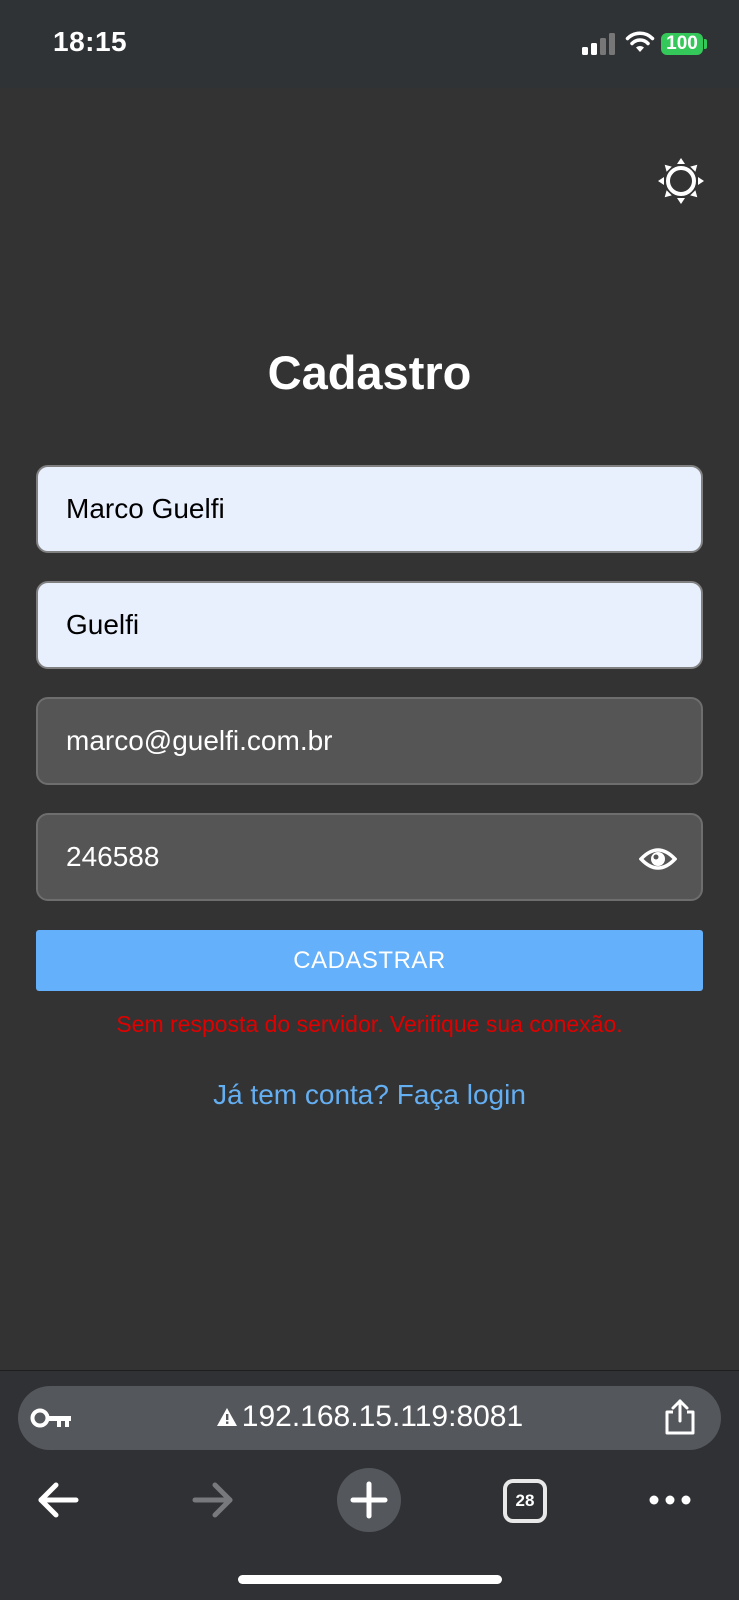  Describe the element at coordinates (640, 41) in the screenshot. I see `wifi-icon` at that location.